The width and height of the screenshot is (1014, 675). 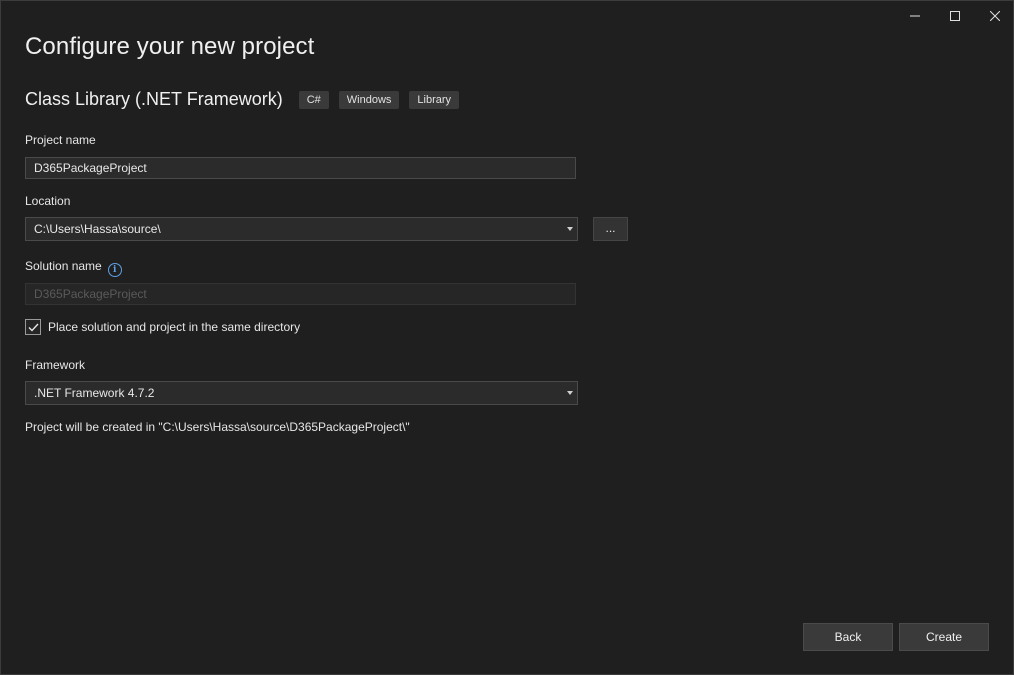 I want to click on project-name-input, so click(x=300, y=168).